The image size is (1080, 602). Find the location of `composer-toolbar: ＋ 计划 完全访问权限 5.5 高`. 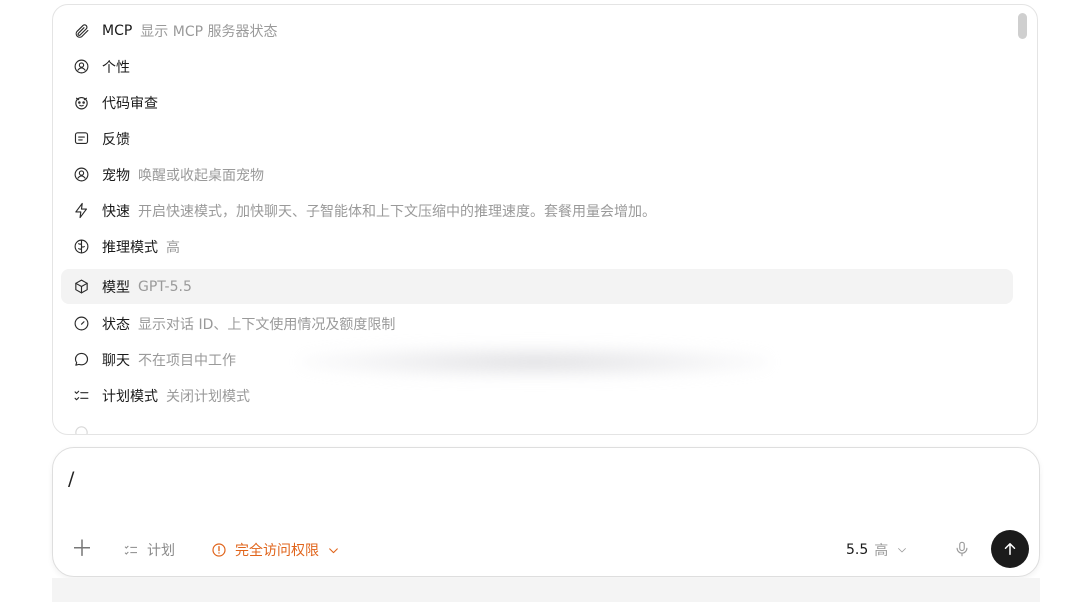

composer-toolbar: ＋ 计划 完全访问权限 5.5 高 is located at coordinates (546, 549).